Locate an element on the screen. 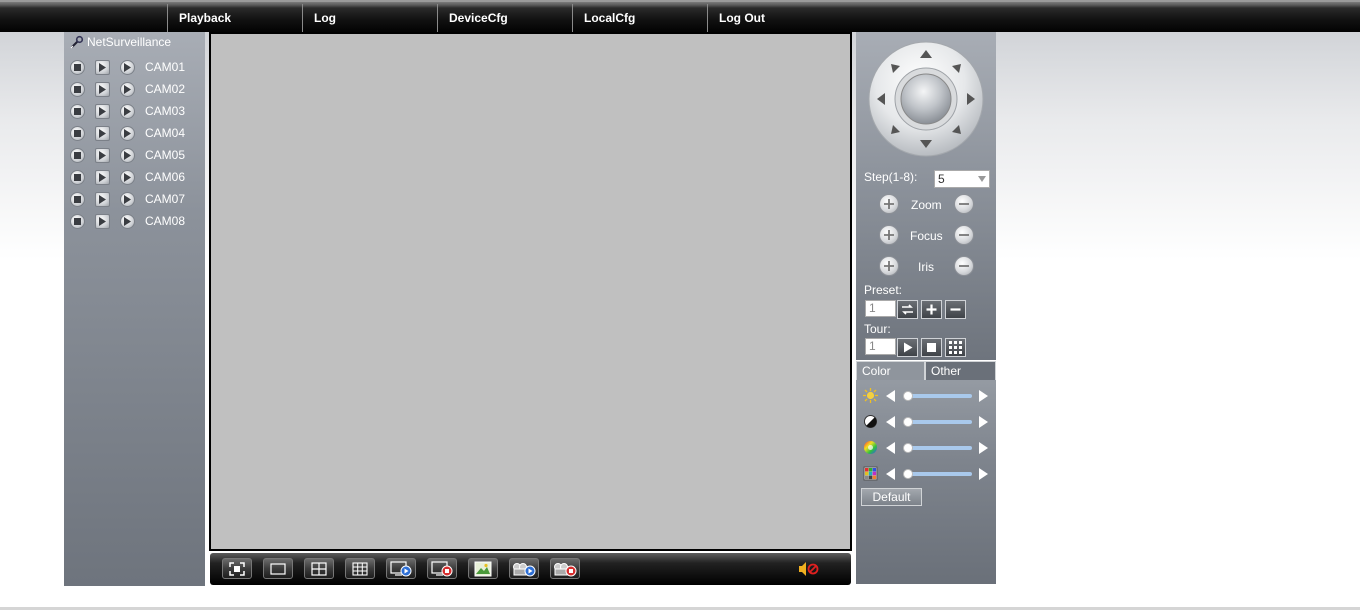  iris-open-button is located at coordinates (889, 266).